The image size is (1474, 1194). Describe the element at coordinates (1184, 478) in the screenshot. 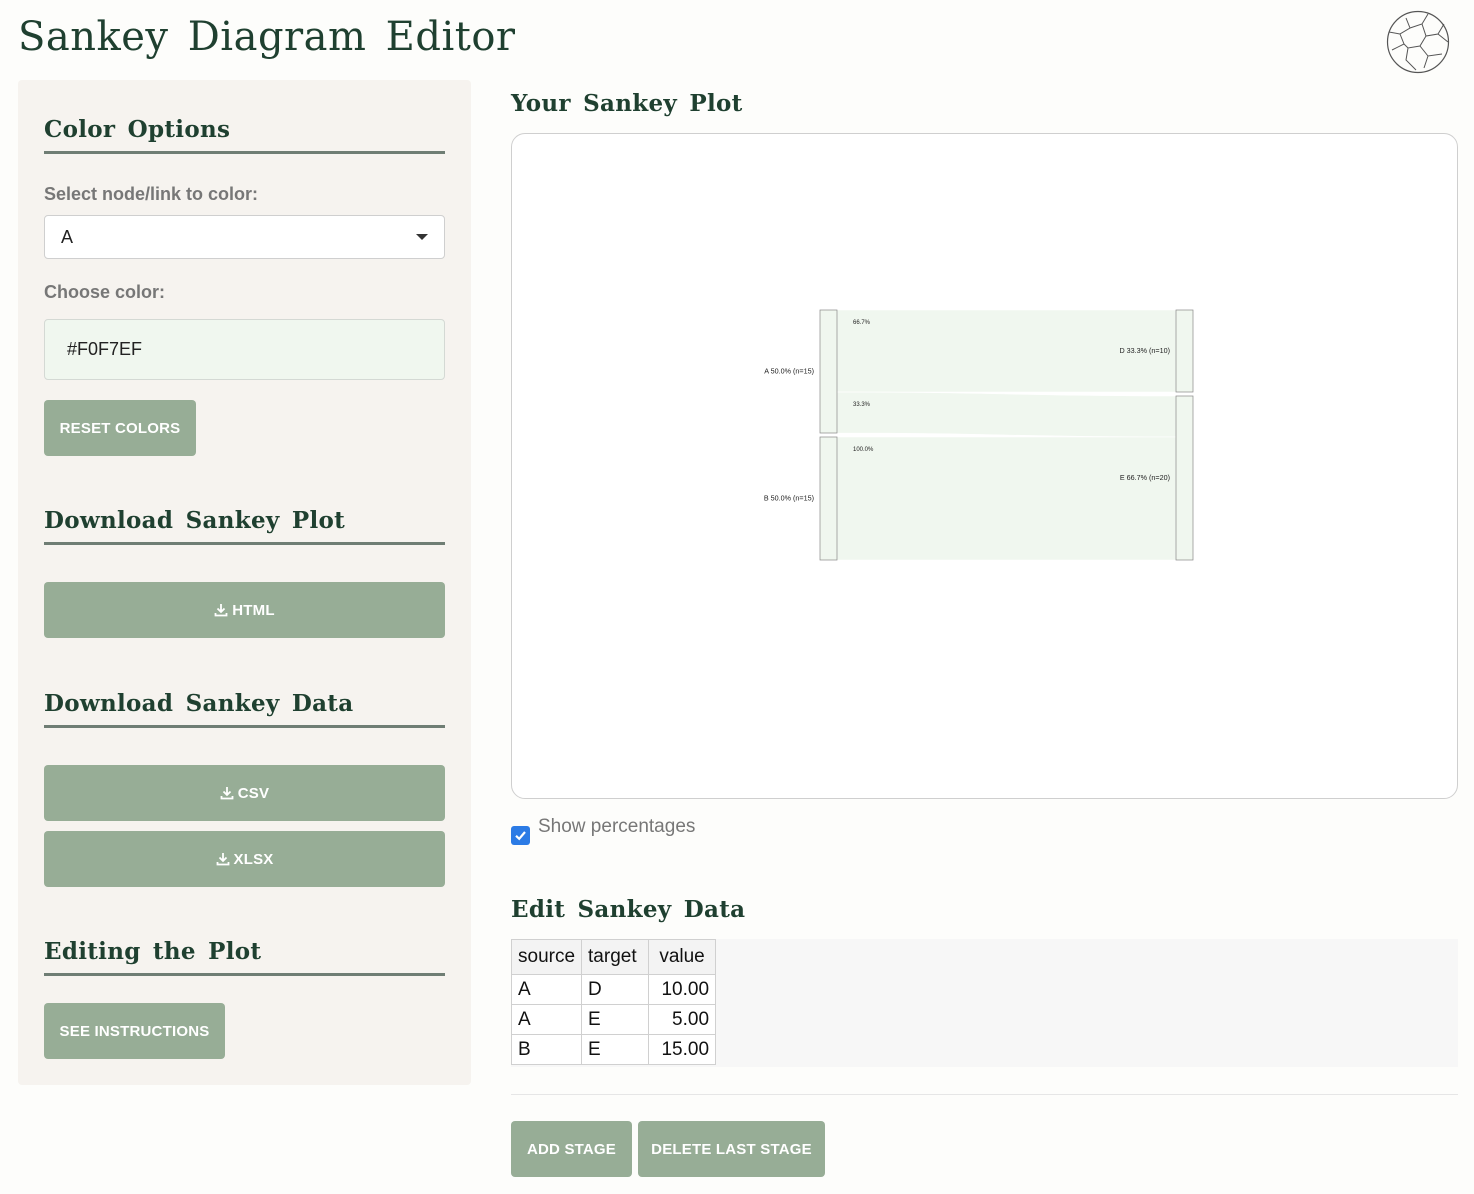

I see `sankey-node-e` at that location.